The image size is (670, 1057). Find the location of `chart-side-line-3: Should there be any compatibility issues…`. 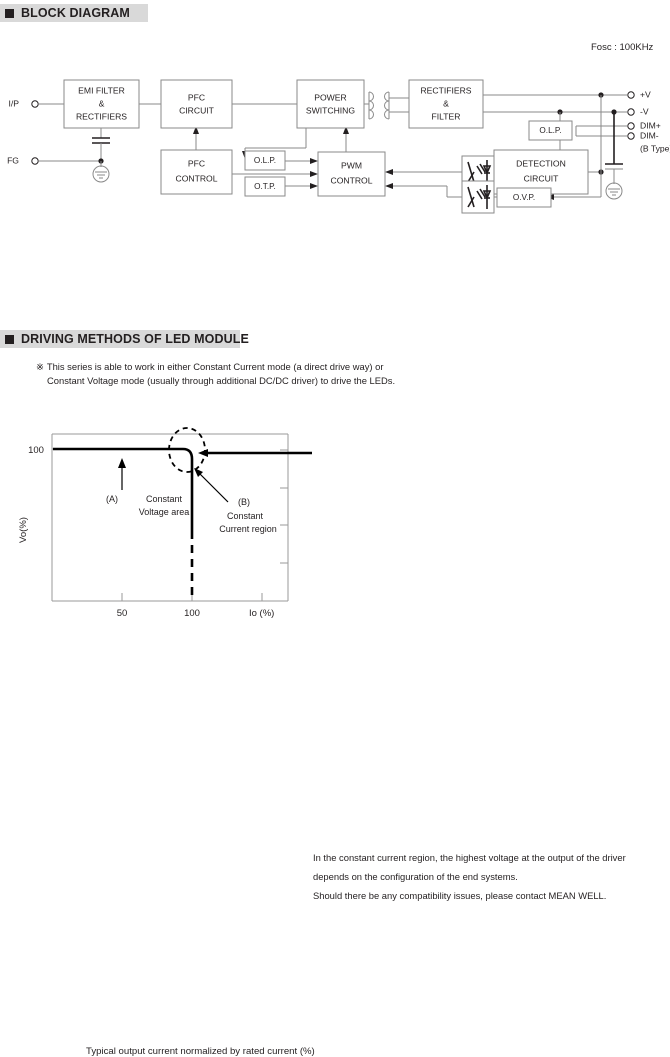

chart-side-line-3: Should there be any compatibility issues… is located at coordinates (460, 895).